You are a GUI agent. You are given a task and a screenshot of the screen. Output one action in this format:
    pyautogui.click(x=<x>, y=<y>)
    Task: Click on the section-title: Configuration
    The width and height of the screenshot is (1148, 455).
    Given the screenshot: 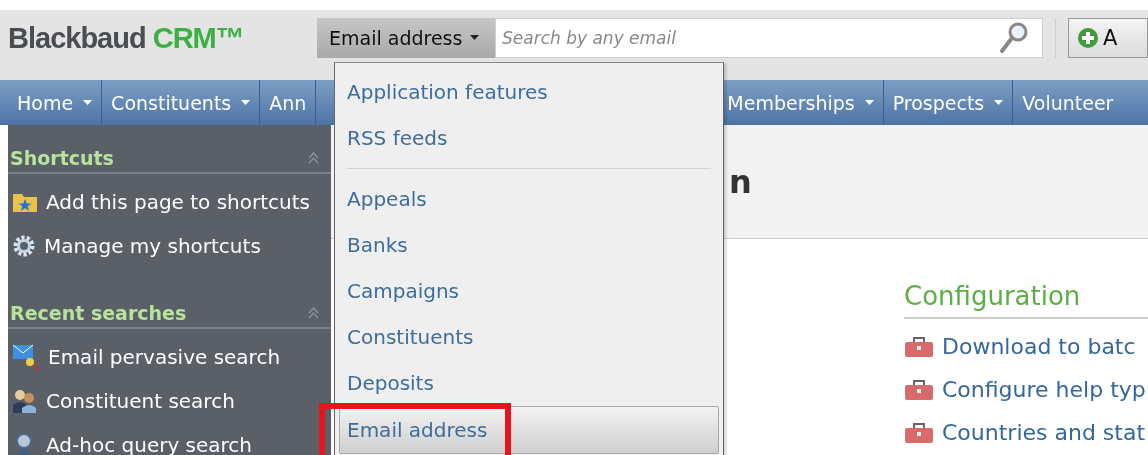 What is the action you would take?
    pyautogui.click(x=1026, y=300)
    